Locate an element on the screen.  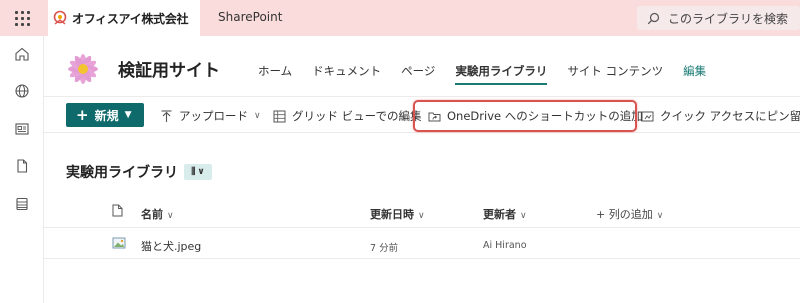
site-logo-icon is located at coordinates (83, 69).